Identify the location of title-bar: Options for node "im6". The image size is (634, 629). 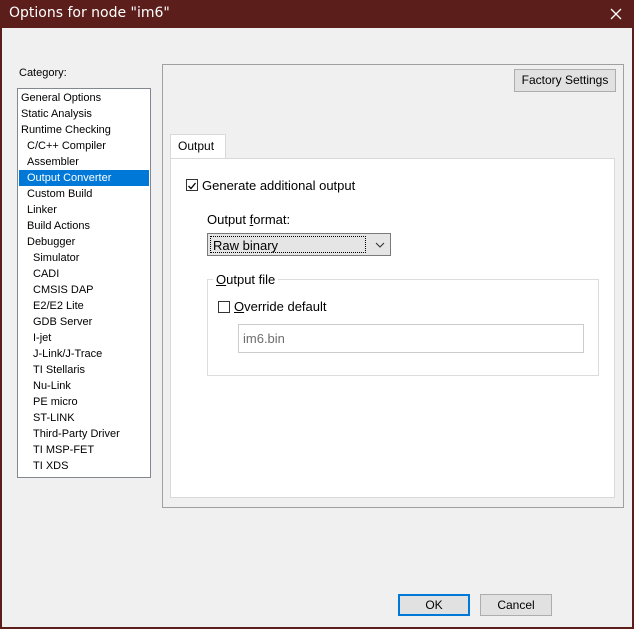
(317, 14).